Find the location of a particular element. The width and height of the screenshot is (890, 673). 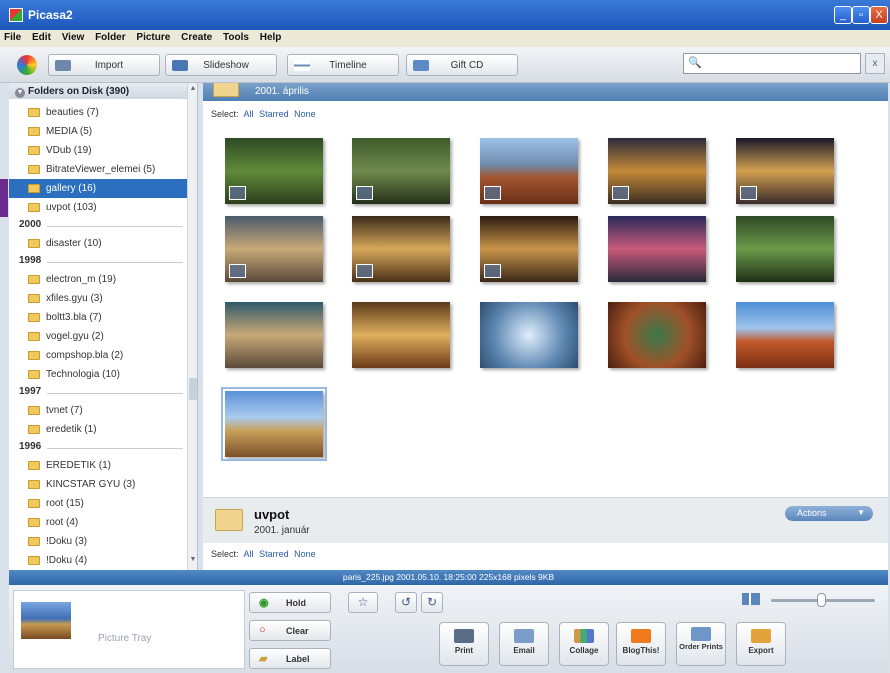

menu-folder: Folder is located at coordinates (110, 37).